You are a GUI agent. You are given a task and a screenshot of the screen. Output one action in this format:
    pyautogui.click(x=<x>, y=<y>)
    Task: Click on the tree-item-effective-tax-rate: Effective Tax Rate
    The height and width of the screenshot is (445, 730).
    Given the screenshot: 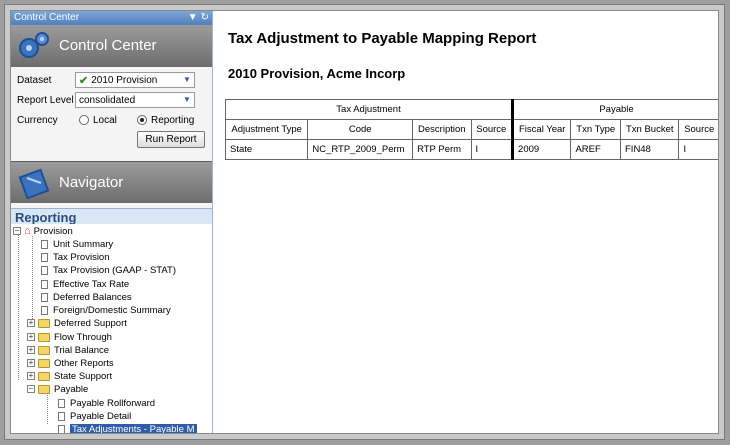 What is the action you would take?
    pyautogui.click(x=85, y=284)
    